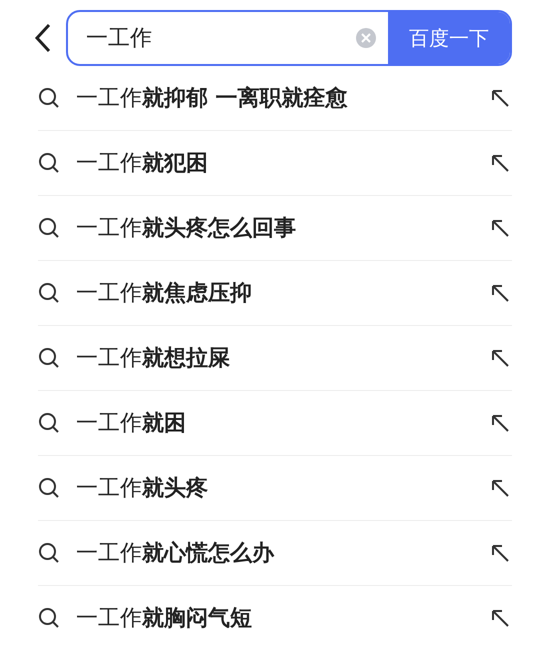 This screenshot has width=550, height=647. Describe the element at coordinates (283, 488) in the screenshot. I see `suggestion-text: 一工作就头疼` at that location.